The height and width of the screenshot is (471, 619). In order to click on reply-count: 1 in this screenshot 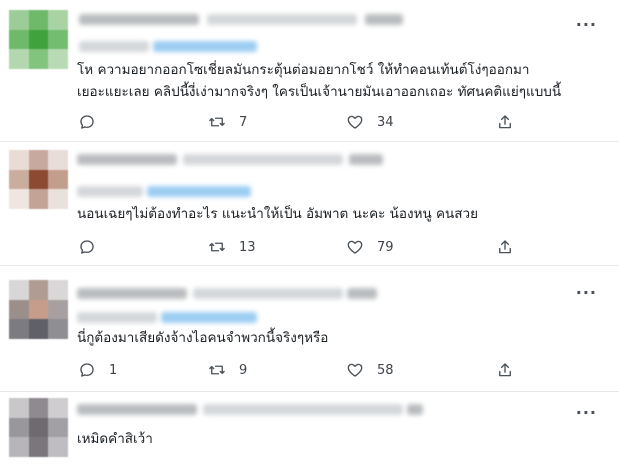, I will do `click(113, 370)`.